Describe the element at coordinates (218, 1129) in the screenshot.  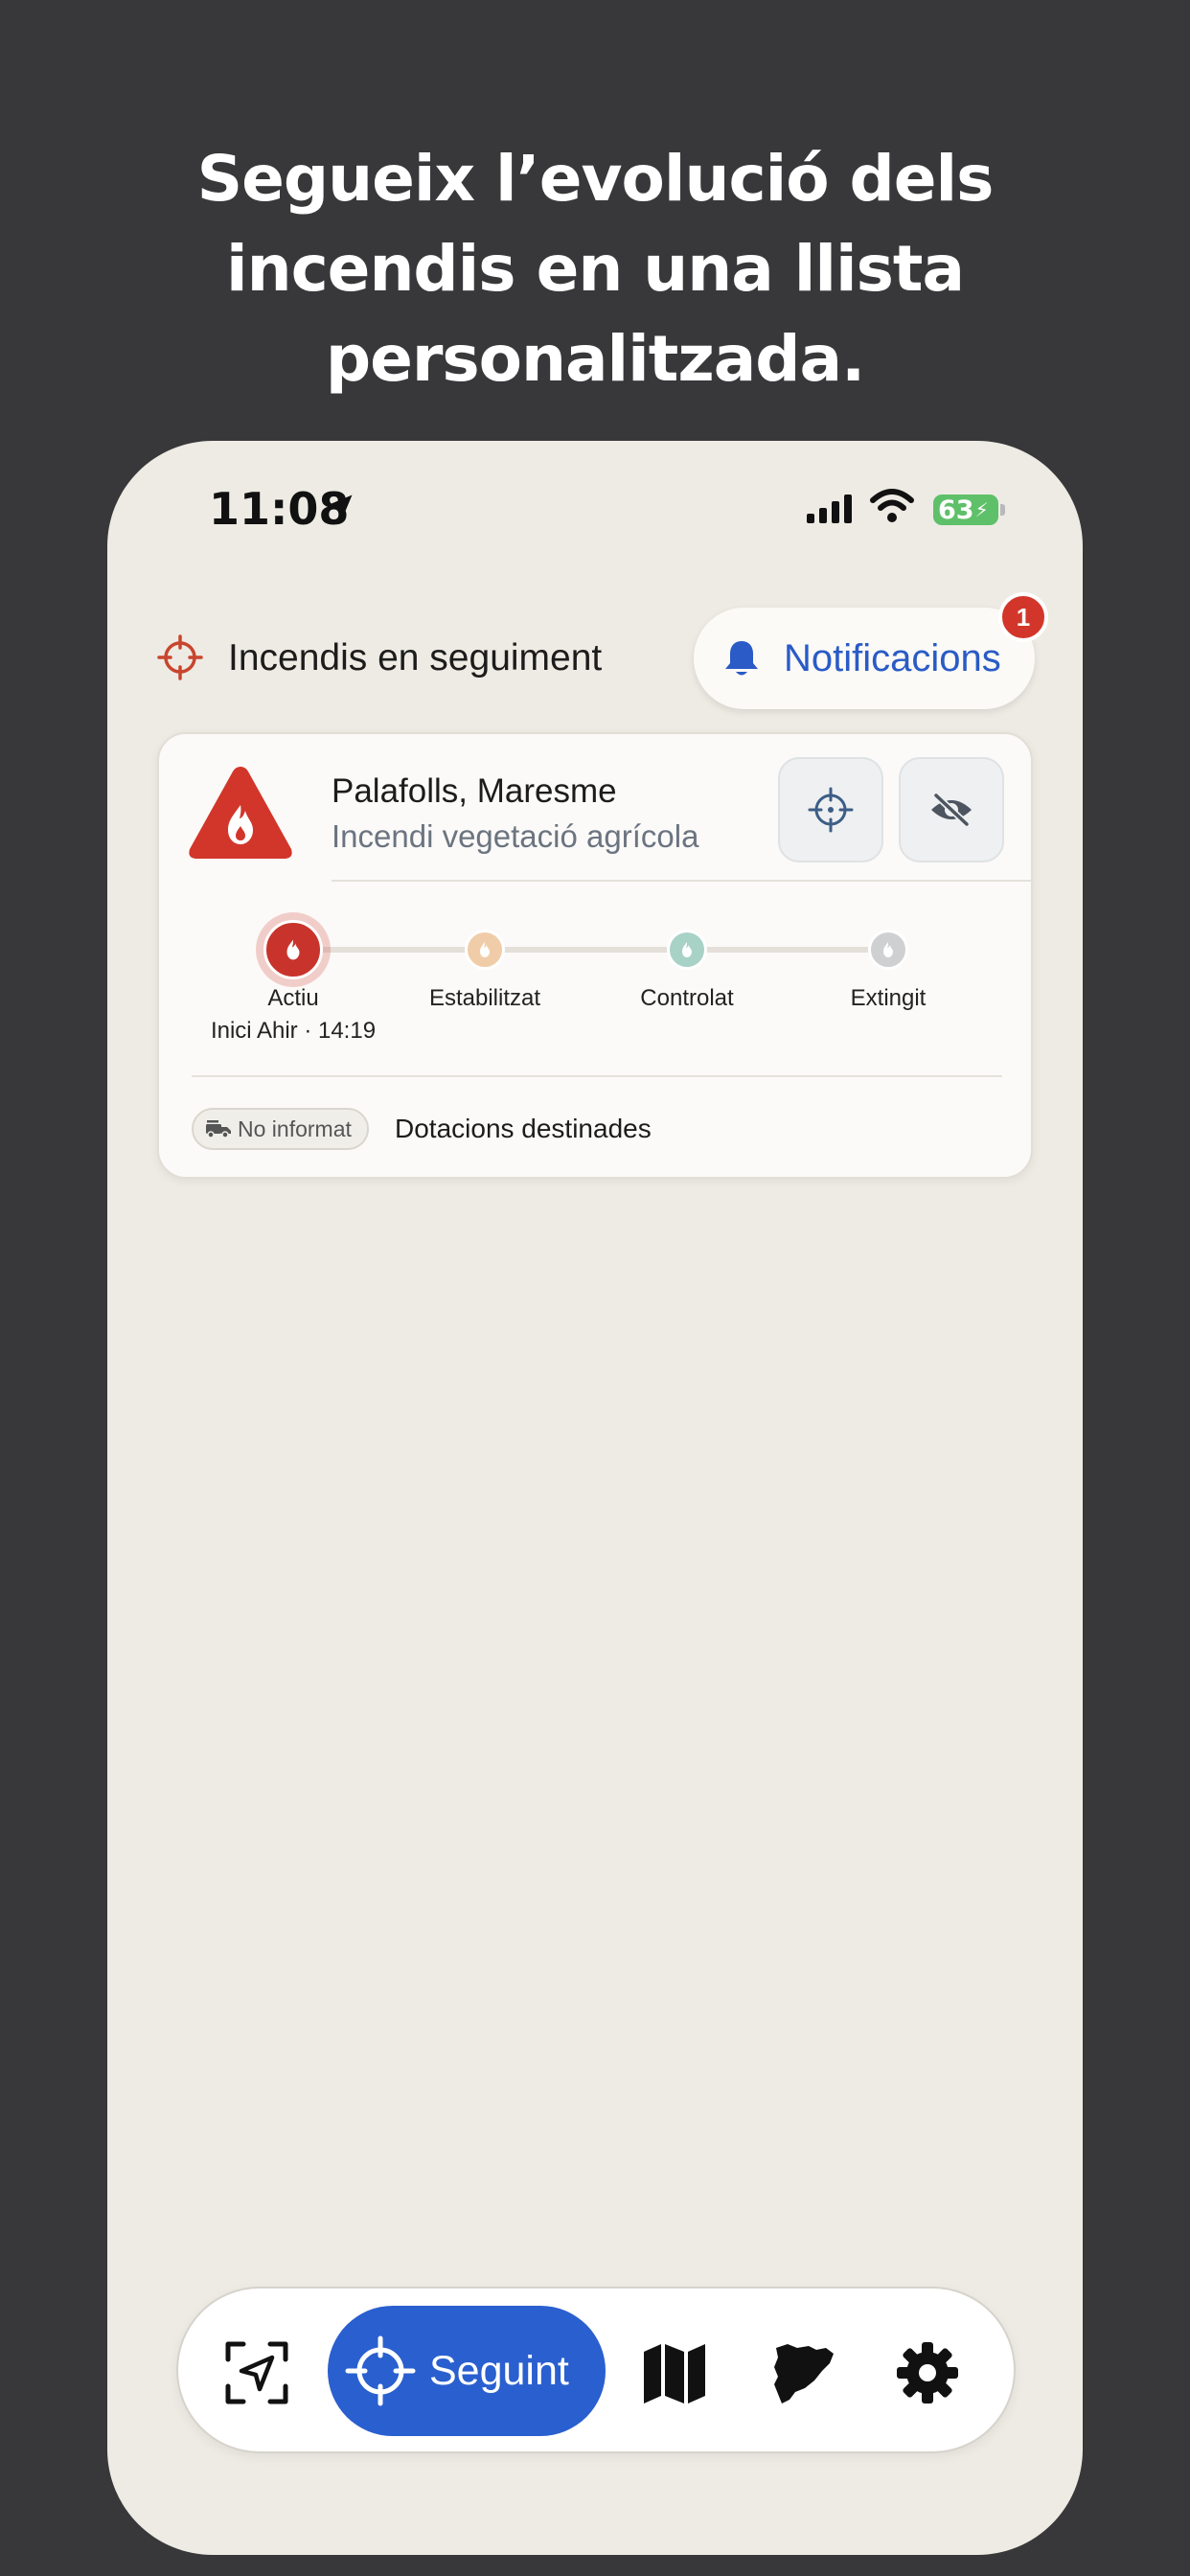
I see `fire-truck-icon` at that location.